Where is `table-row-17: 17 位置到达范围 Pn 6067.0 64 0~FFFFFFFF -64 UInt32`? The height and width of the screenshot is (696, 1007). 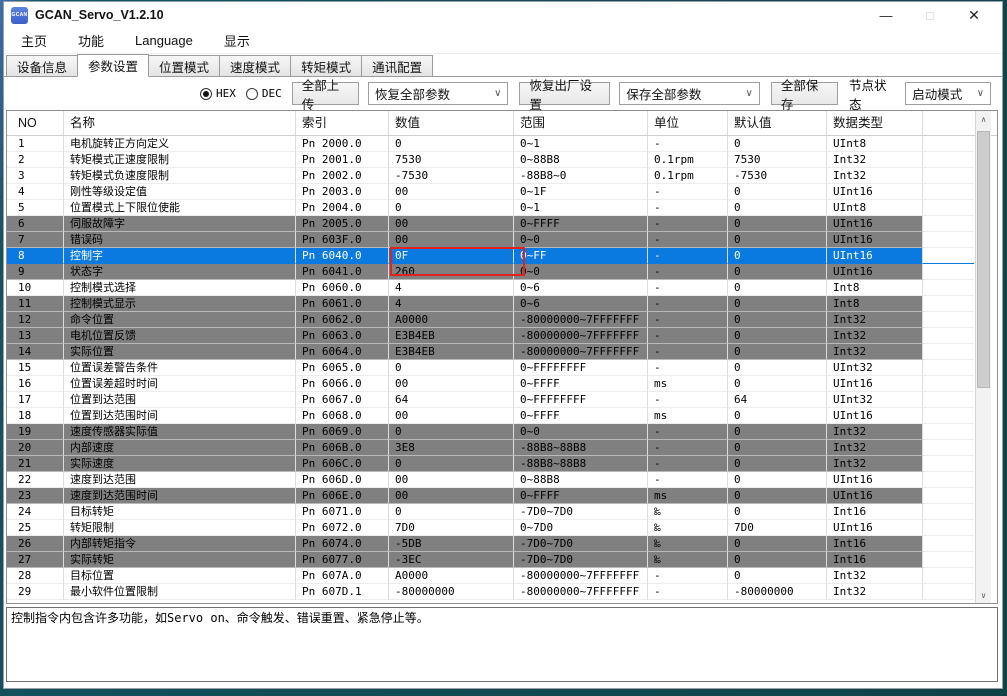 table-row-17: 17 位置到达范围 Pn 6067.0 64 0~FFFFFFFF -64 UInt32 is located at coordinates (502, 400).